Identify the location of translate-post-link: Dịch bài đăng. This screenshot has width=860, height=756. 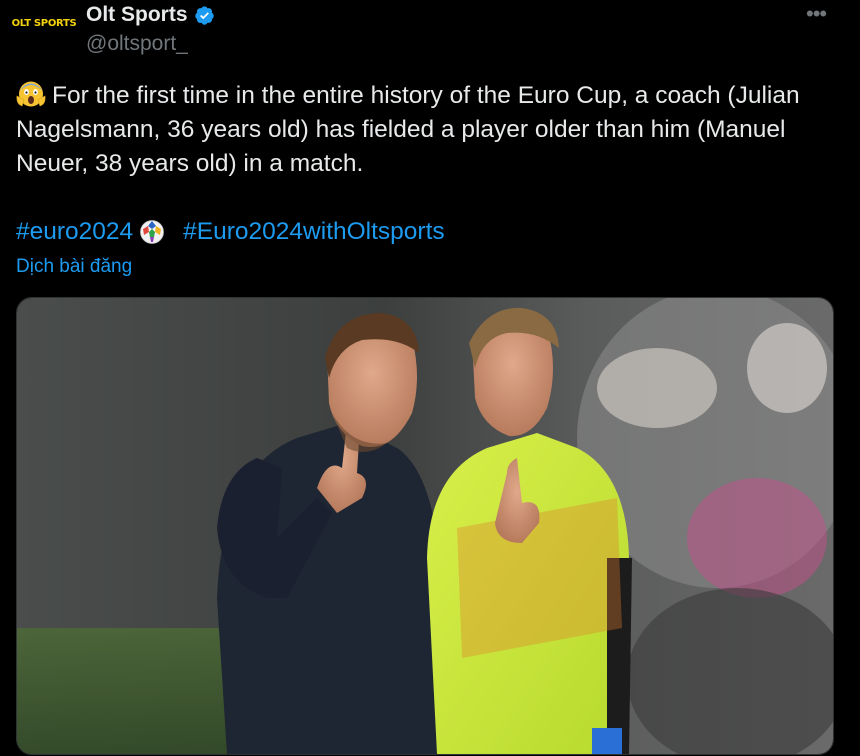
(74, 267).